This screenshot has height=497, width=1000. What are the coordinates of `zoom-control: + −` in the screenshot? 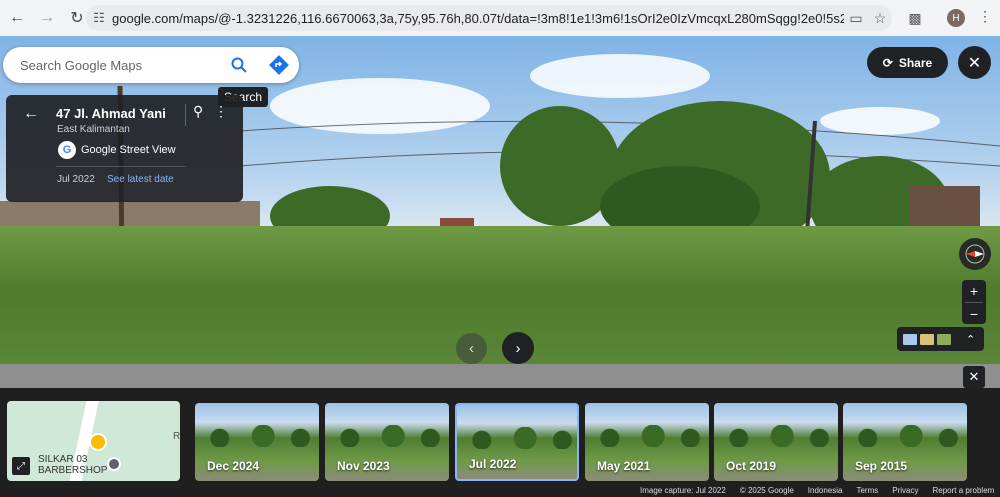 It's located at (974, 302).